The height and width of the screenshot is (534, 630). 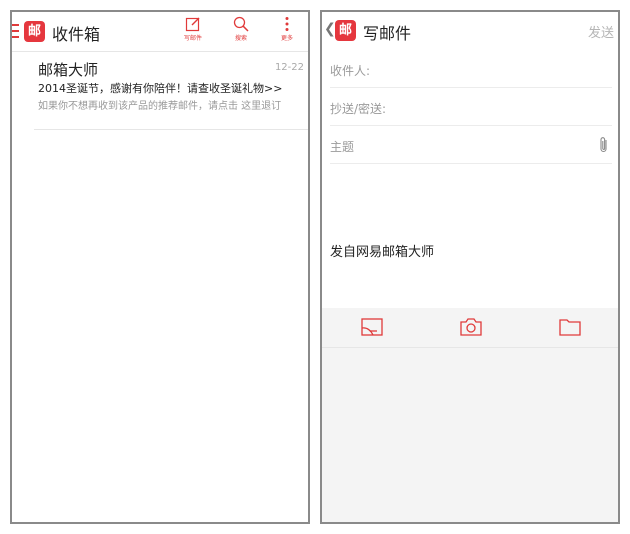 I want to click on more-vertical-icon, so click(x=287, y=24).